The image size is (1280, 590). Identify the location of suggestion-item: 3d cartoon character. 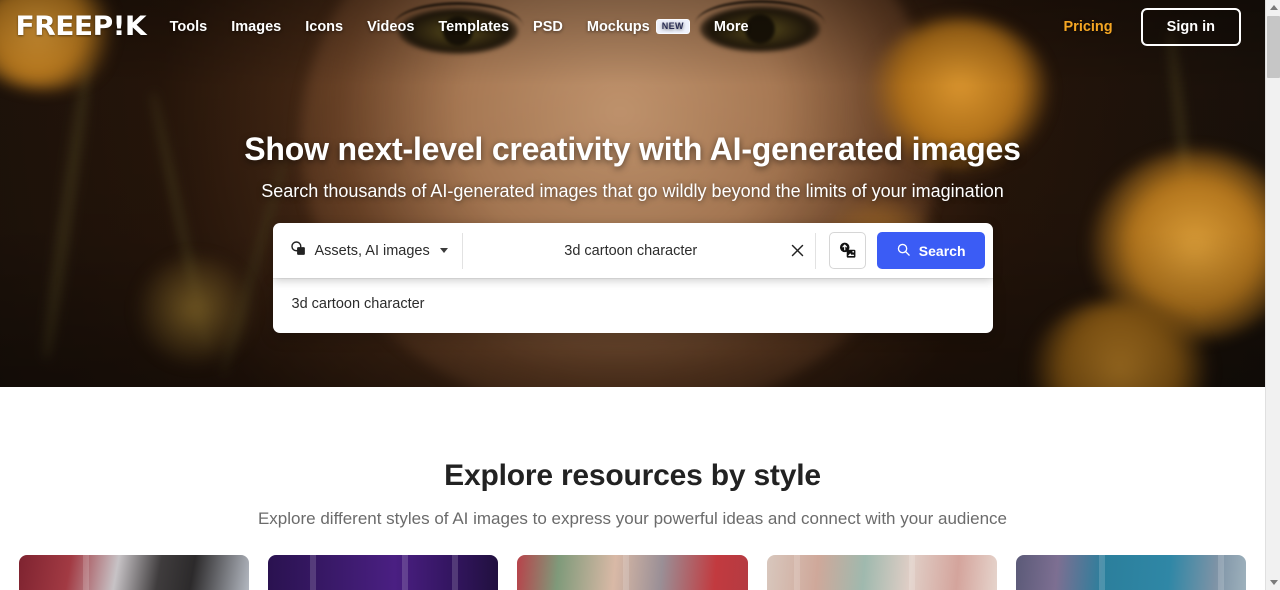
(633, 304).